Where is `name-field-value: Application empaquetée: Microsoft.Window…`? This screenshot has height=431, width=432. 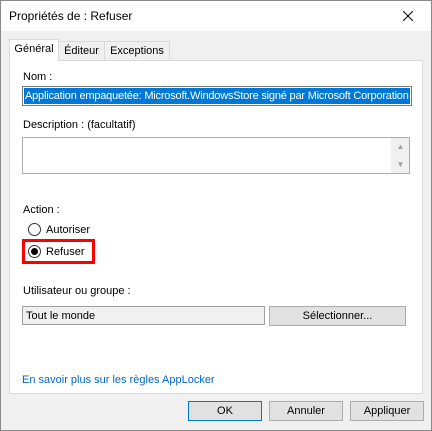 name-field-value: Application empaquetée: Microsoft.Window… is located at coordinates (217, 96).